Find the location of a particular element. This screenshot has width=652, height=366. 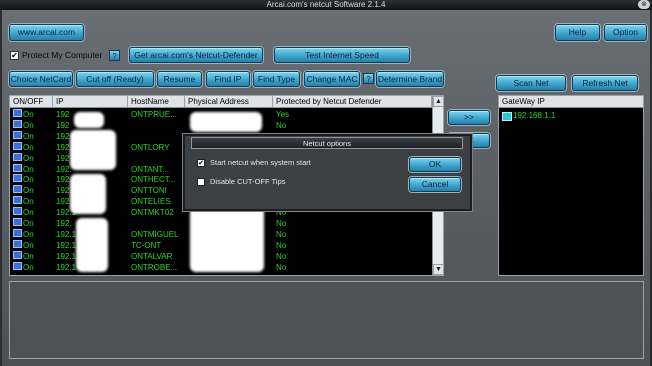

test-speed-button: Test Internet Speed is located at coordinates (342, 55).